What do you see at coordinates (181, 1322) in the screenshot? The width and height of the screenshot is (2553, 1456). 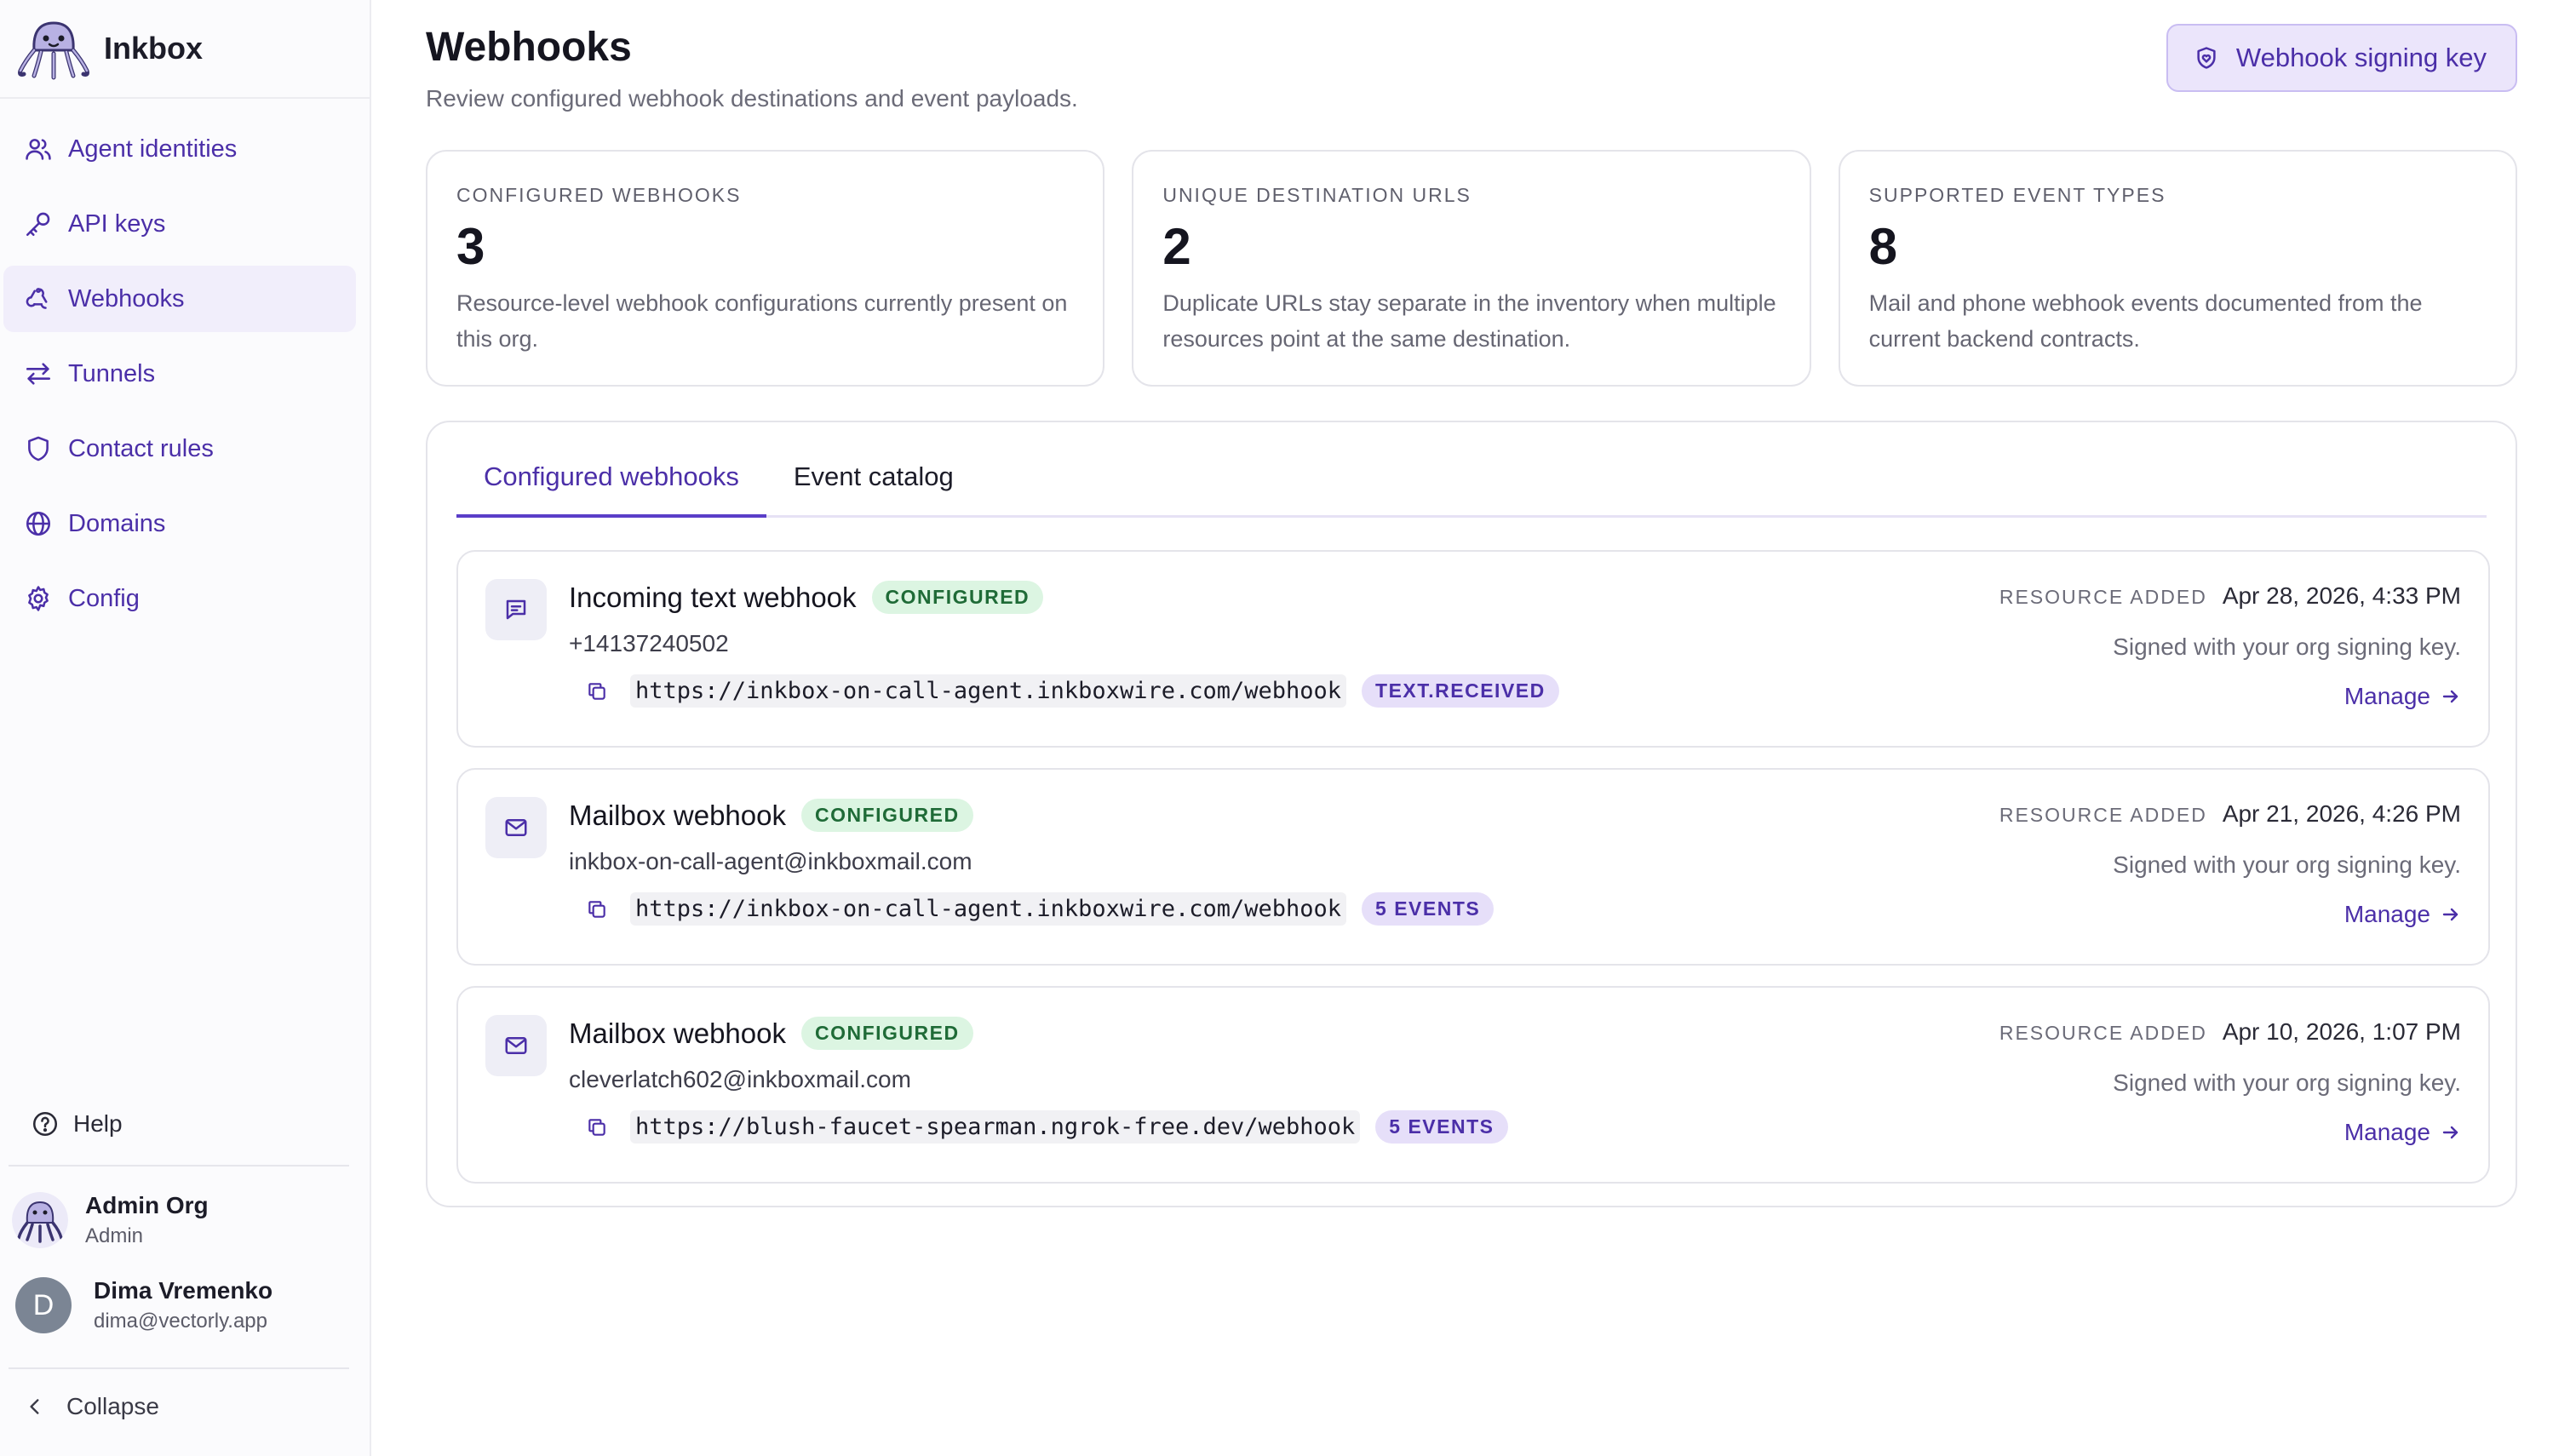 I see `user-email: dima@vectorly.app` at bounding box center [181, 1322].